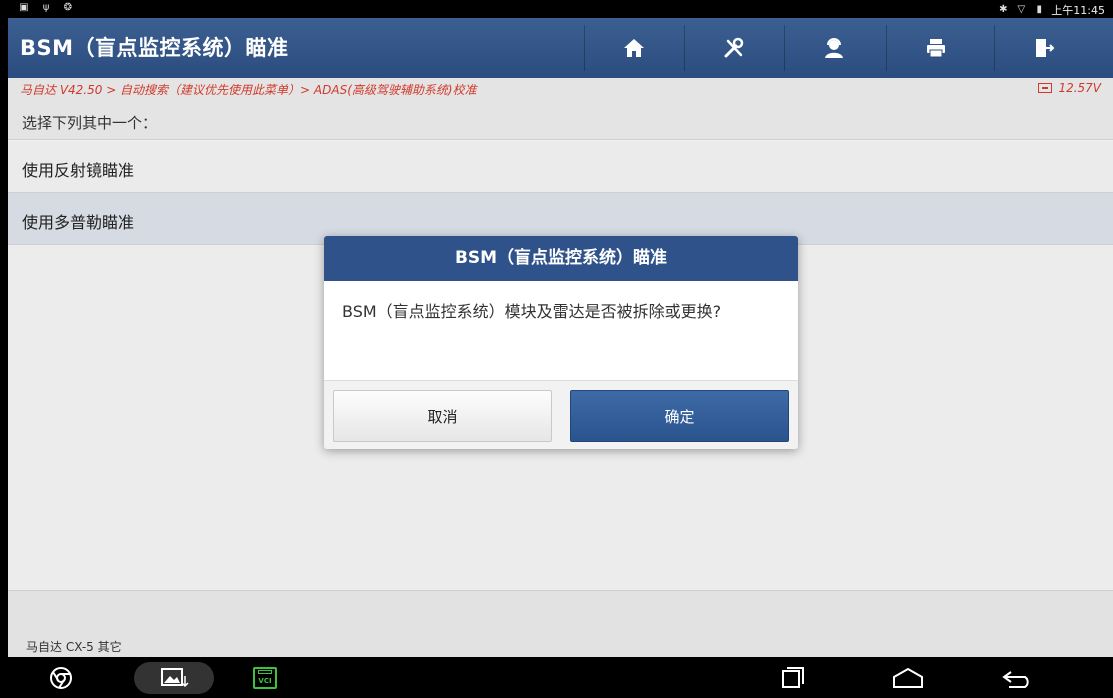 This screenshot has height=698, width=1113. Describe the element at coordinates (560, 677) in the screenshot. I see `navigation-bar: VCI` at that location.